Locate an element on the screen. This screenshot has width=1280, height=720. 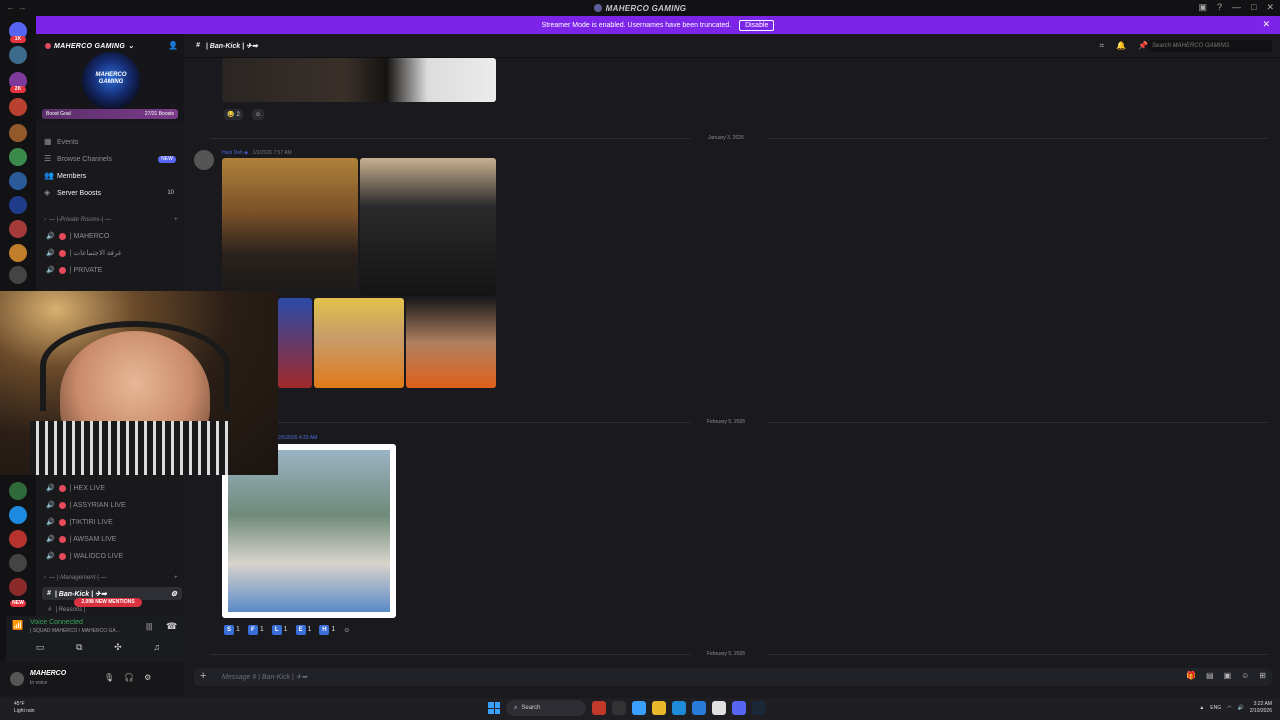
add-reaction-icon: ☺ is located at coordinates (346, 630).